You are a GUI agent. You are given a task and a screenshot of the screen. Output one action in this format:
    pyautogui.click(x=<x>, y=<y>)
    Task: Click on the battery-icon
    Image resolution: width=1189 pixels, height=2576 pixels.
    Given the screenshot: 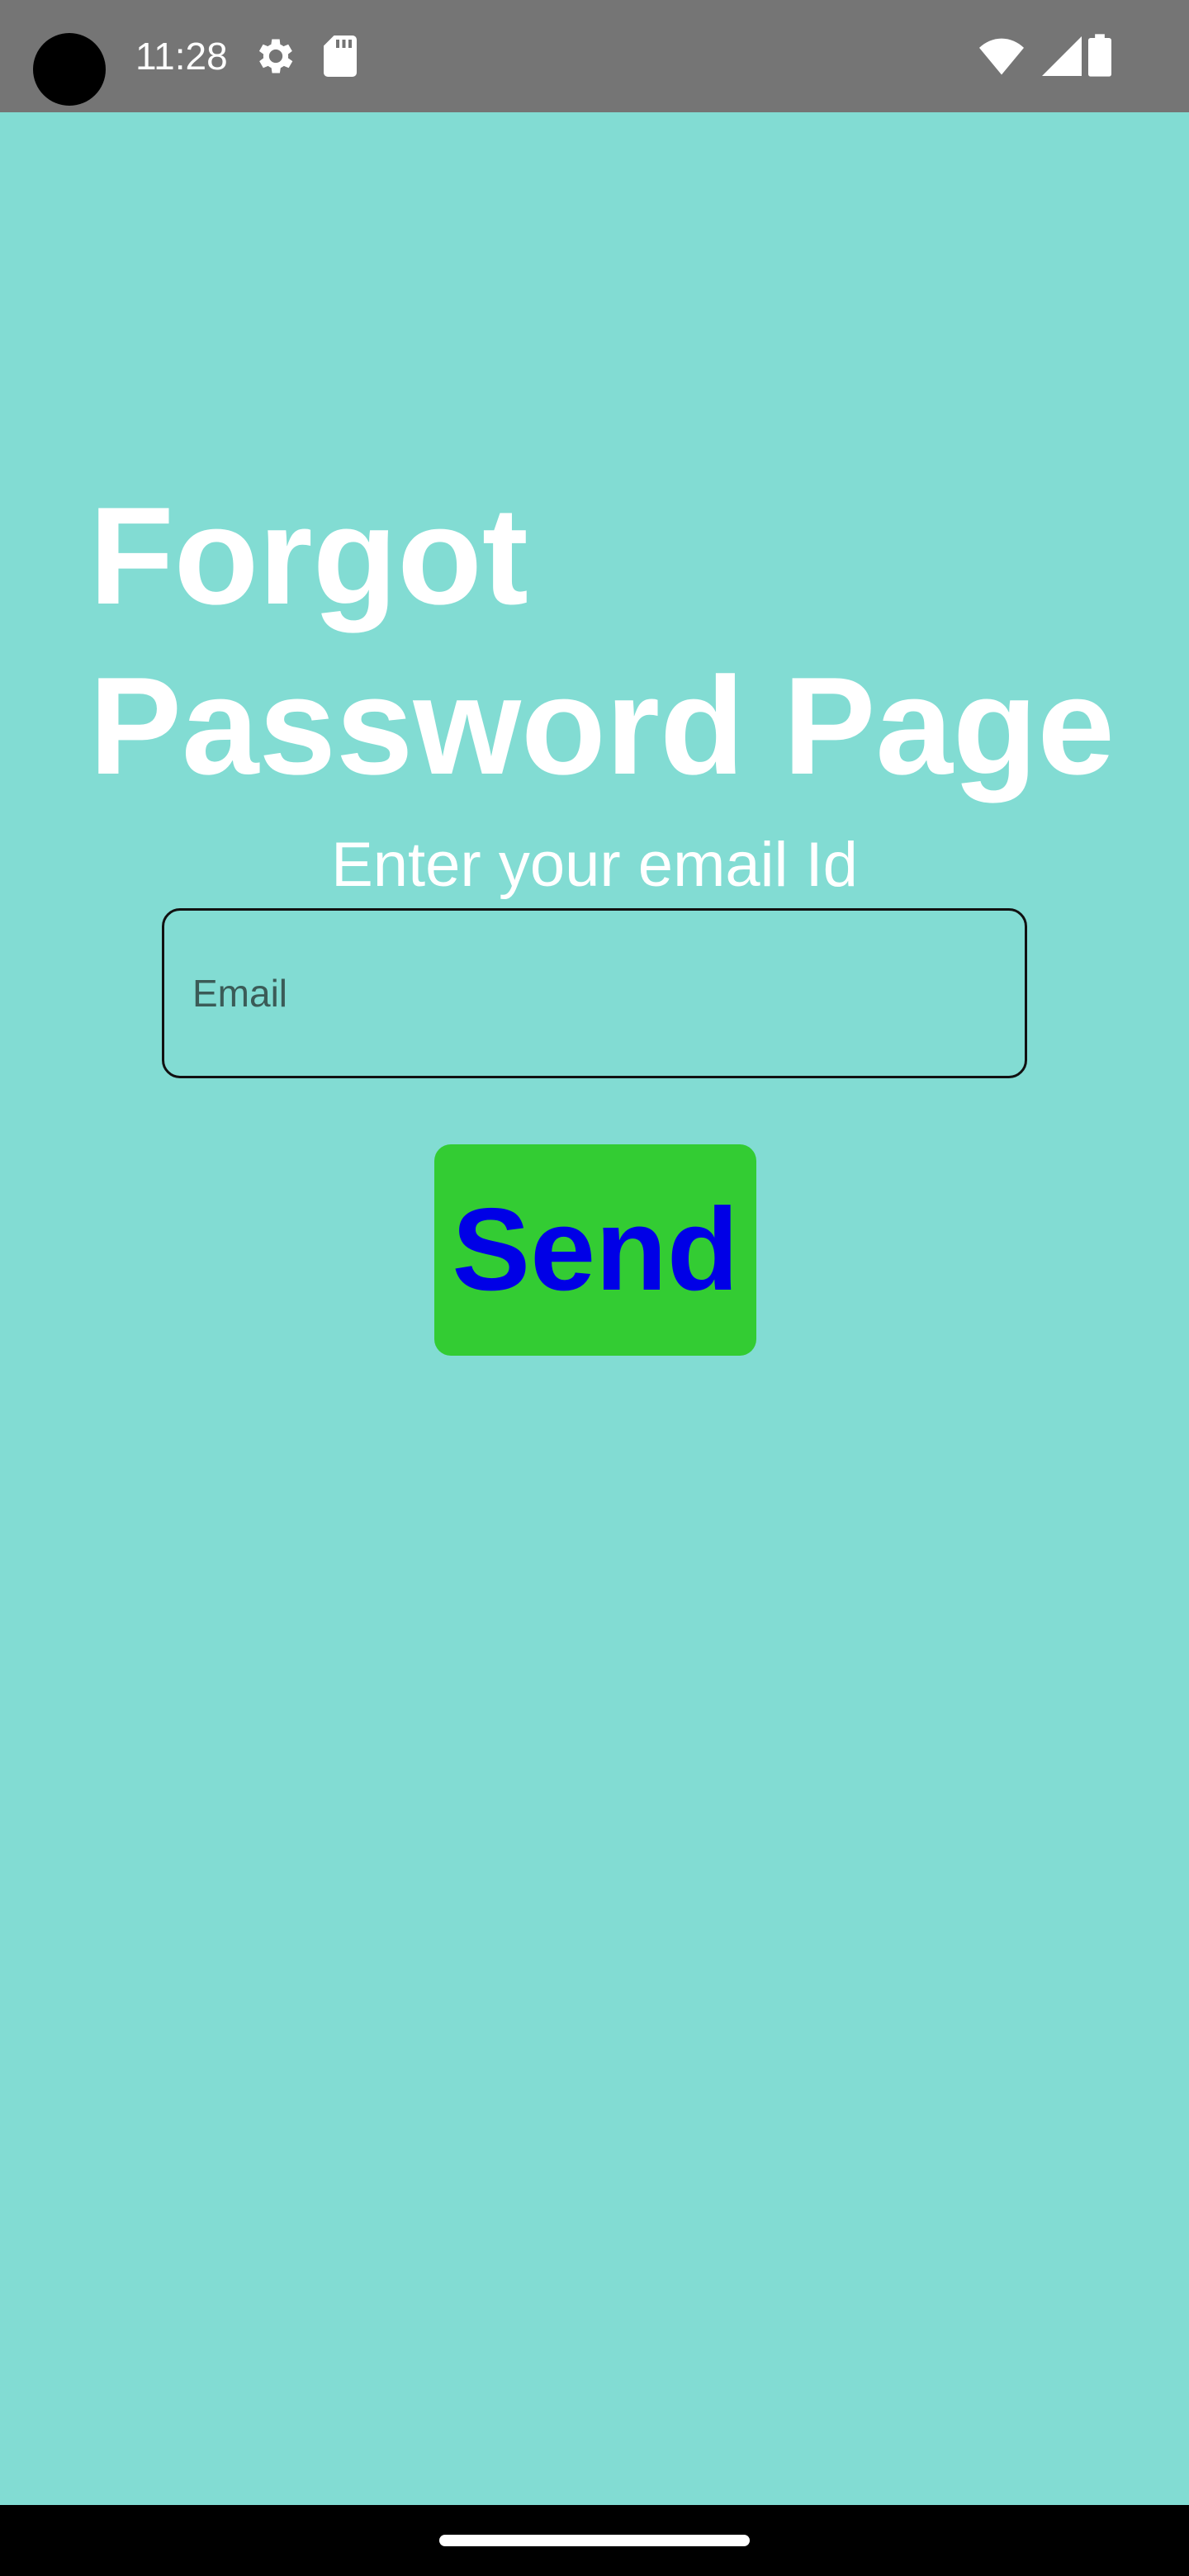 What is the action you would take?
    pyautogui.click(x=1099, y=57)
    